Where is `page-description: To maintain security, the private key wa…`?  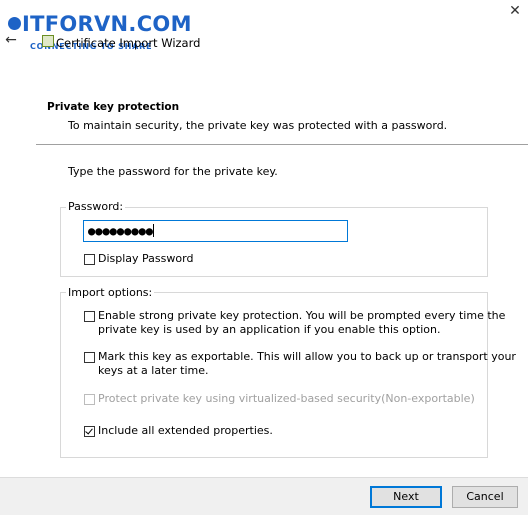
page-description: To maintain security, the private key wa… is located at coordinates (258, 125).